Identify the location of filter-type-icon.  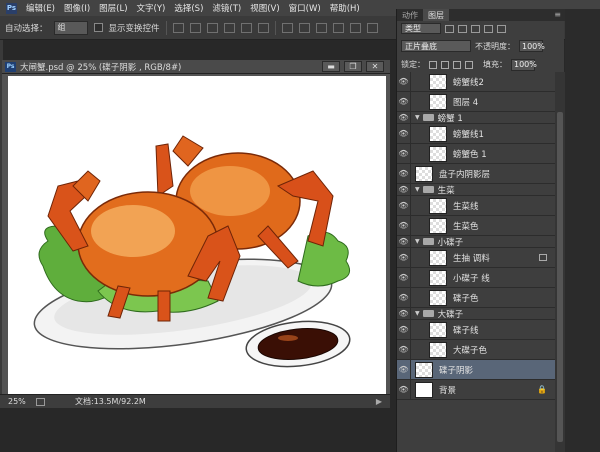
(475, 28).